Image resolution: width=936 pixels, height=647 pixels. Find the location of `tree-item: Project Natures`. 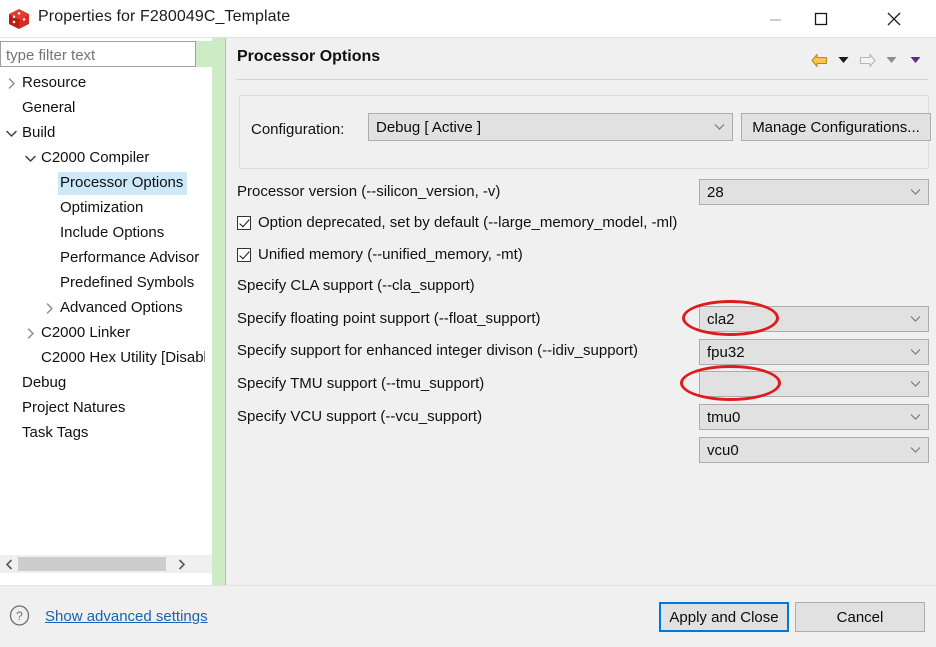

tree-item: Project Natures is located at coordinates (106, 408).